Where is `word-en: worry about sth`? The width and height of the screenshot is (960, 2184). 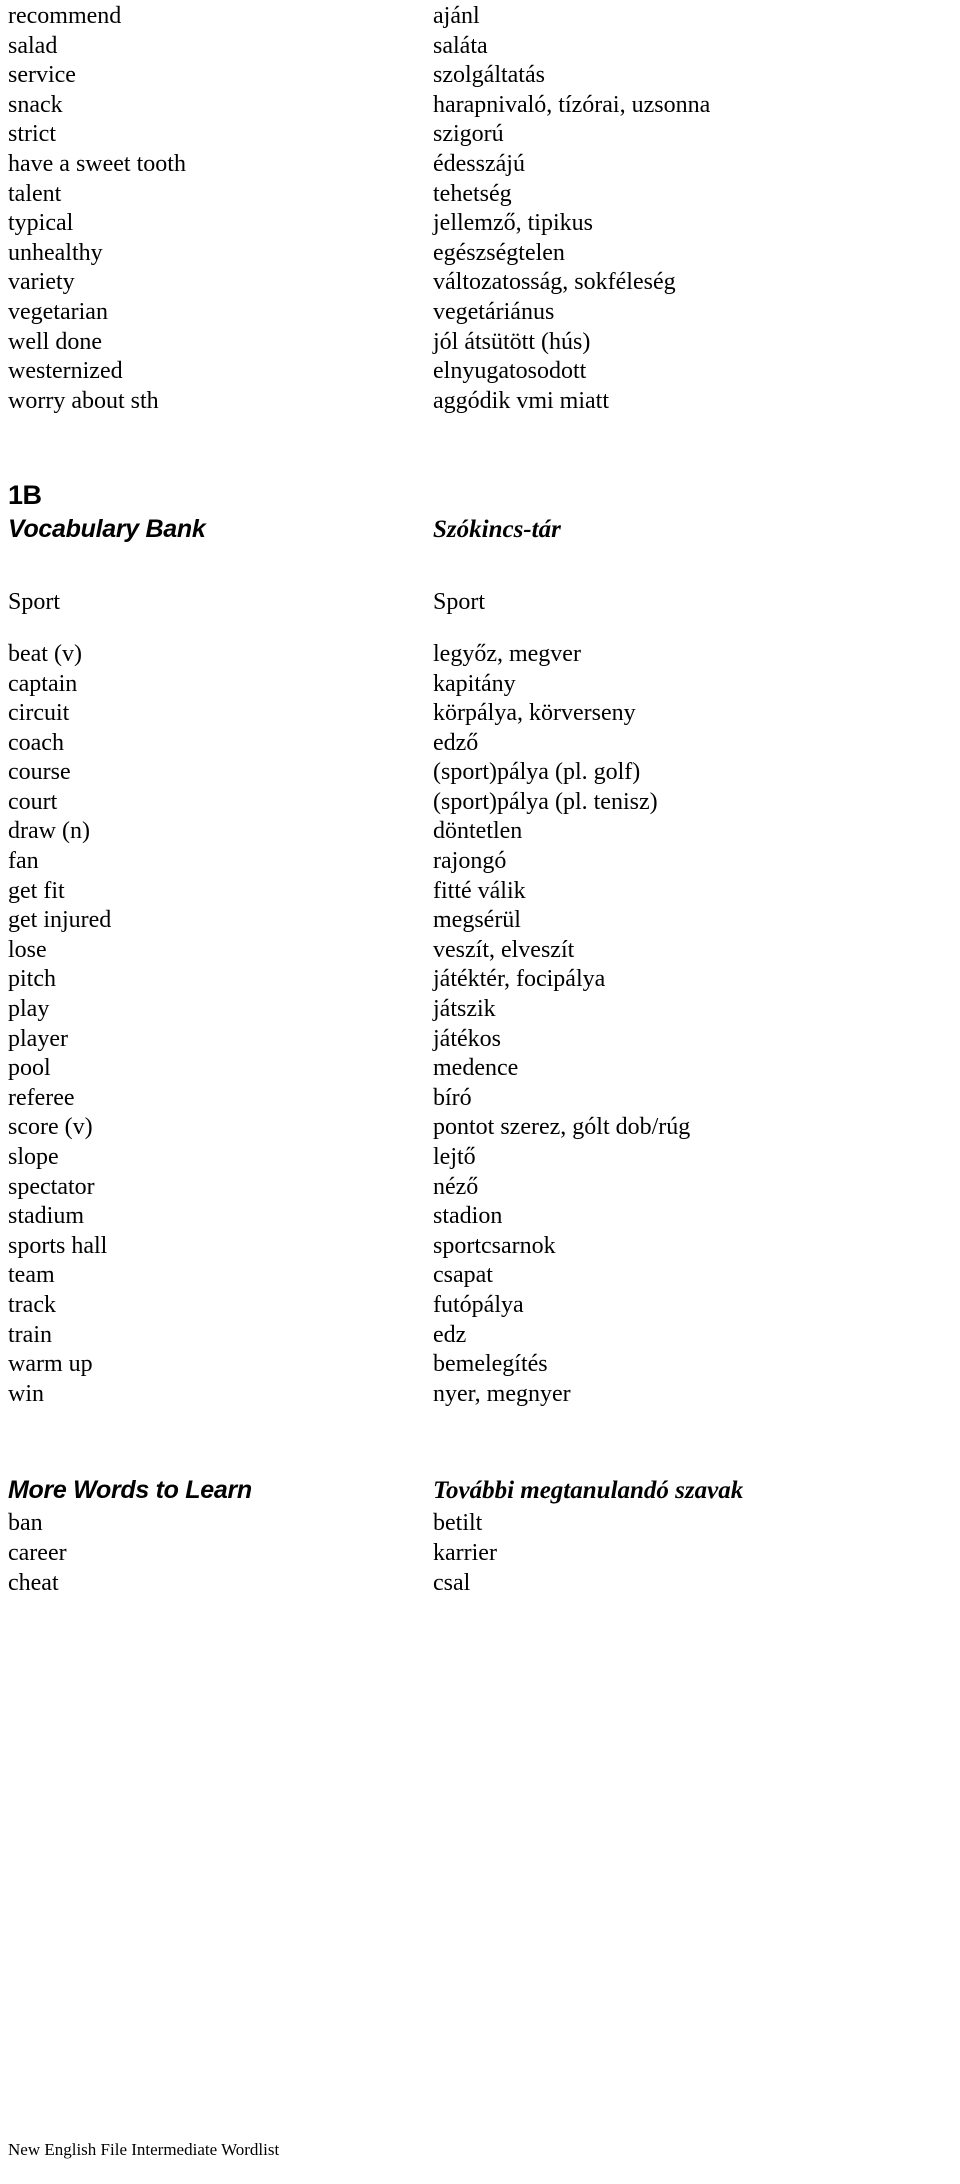 word-en: worry about sth is located at coordinates (83, 400).